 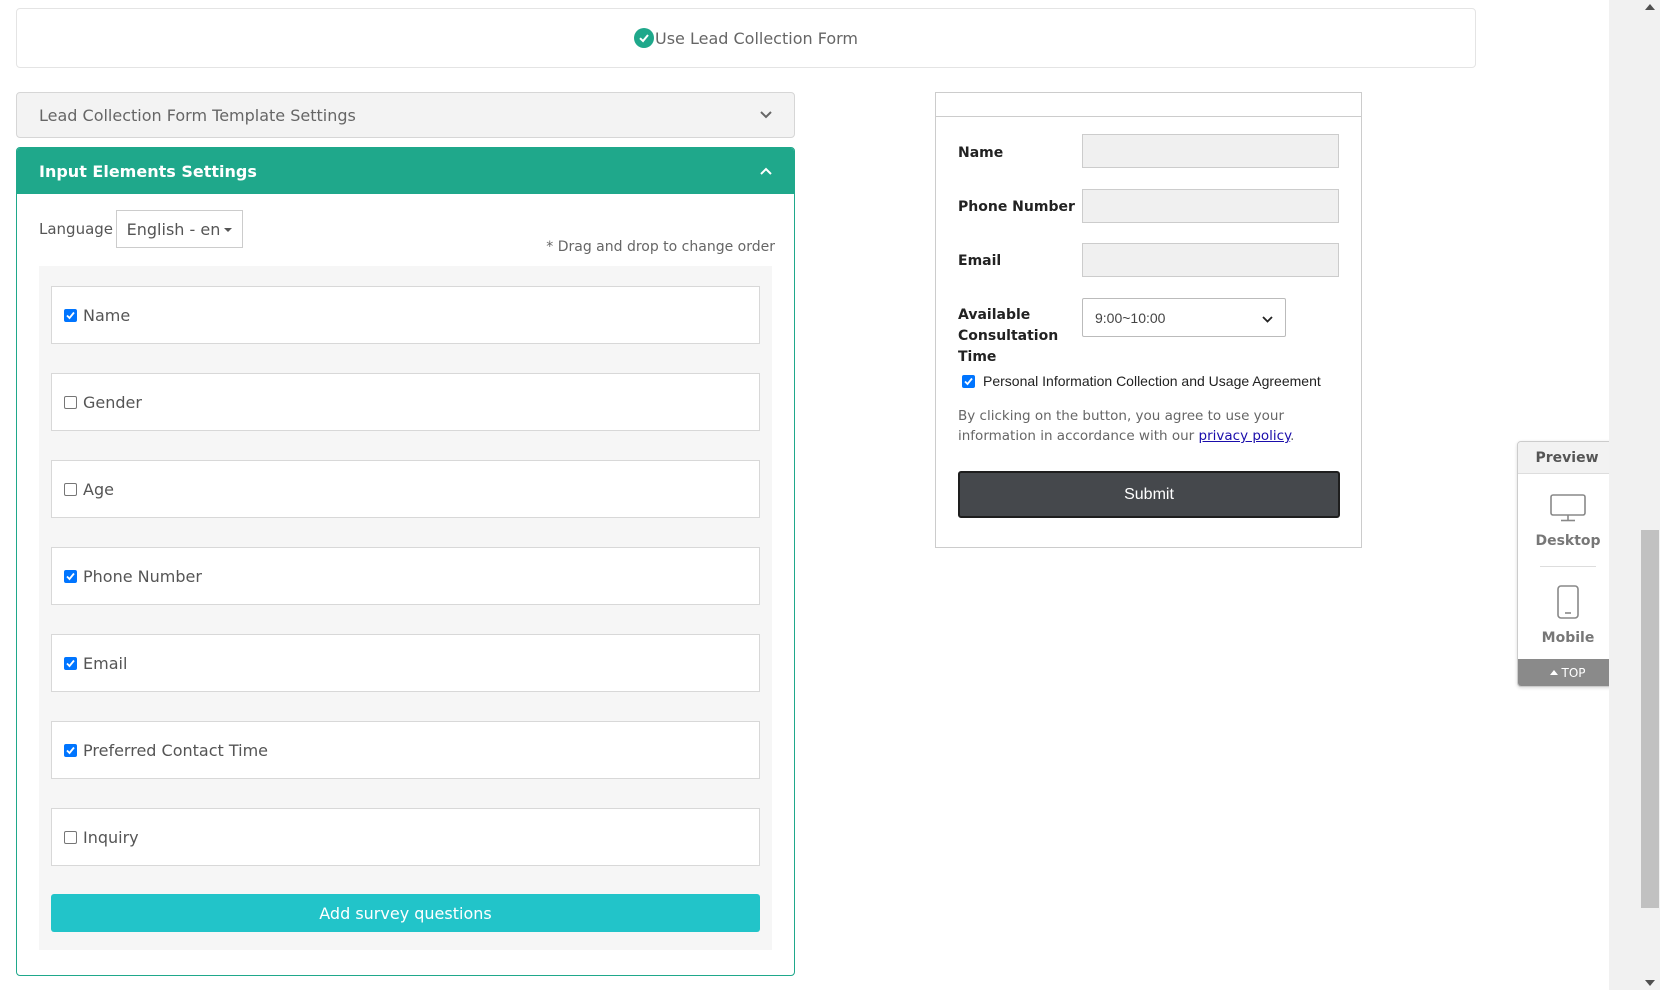 What do you see at coordinates (405, 489) in the screenshot?
I see `element-row-age: Age` at bounding box center [405, 489].